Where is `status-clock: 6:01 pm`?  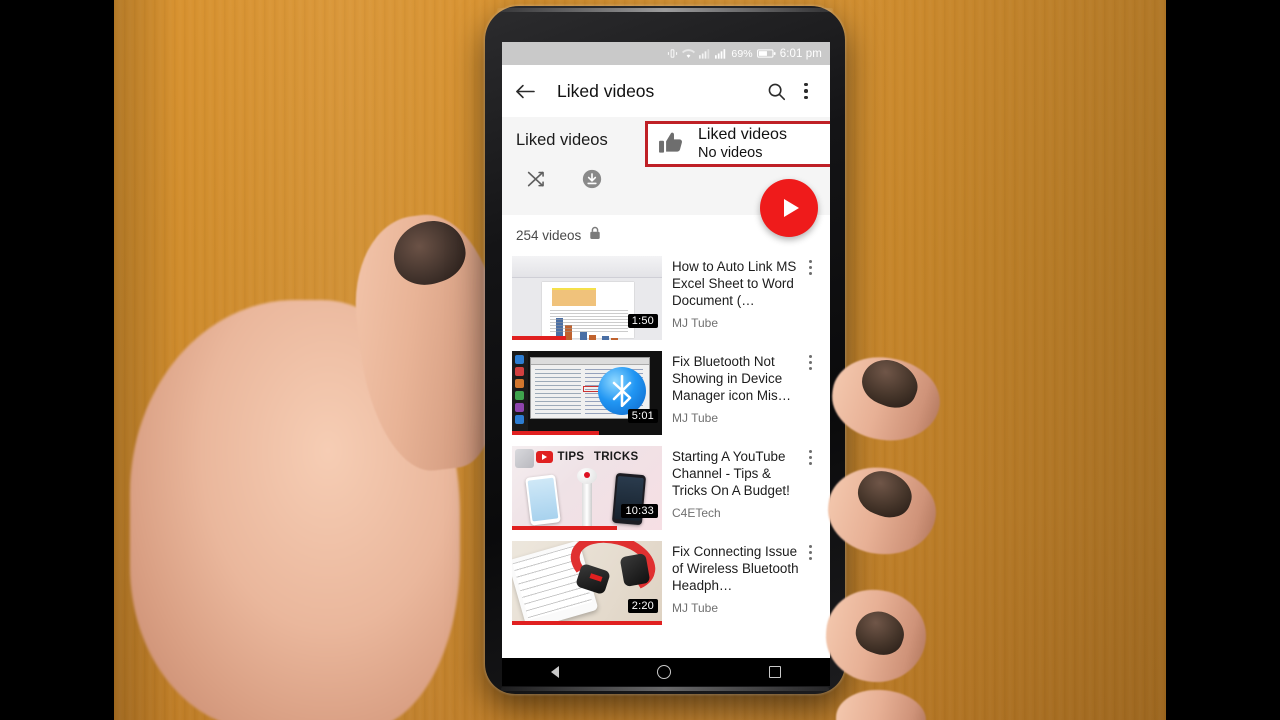
status-clock: 6:01 pm is located at coordinates (800, 53).